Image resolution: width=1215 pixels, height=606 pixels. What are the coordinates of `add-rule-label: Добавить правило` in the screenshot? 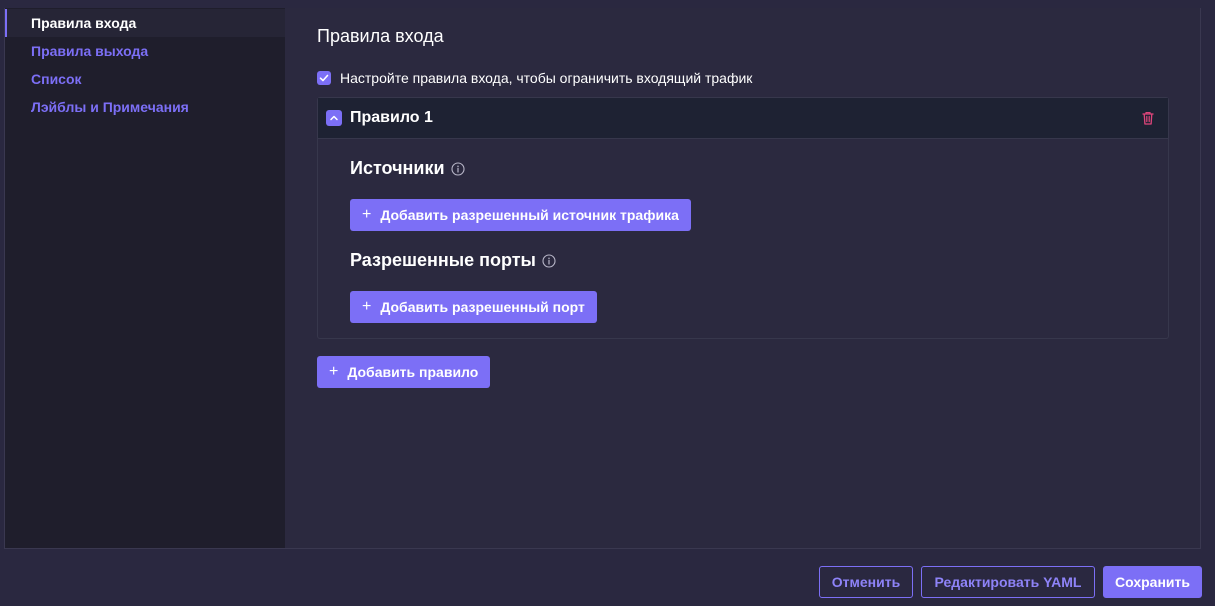 It's located at (413, 372).